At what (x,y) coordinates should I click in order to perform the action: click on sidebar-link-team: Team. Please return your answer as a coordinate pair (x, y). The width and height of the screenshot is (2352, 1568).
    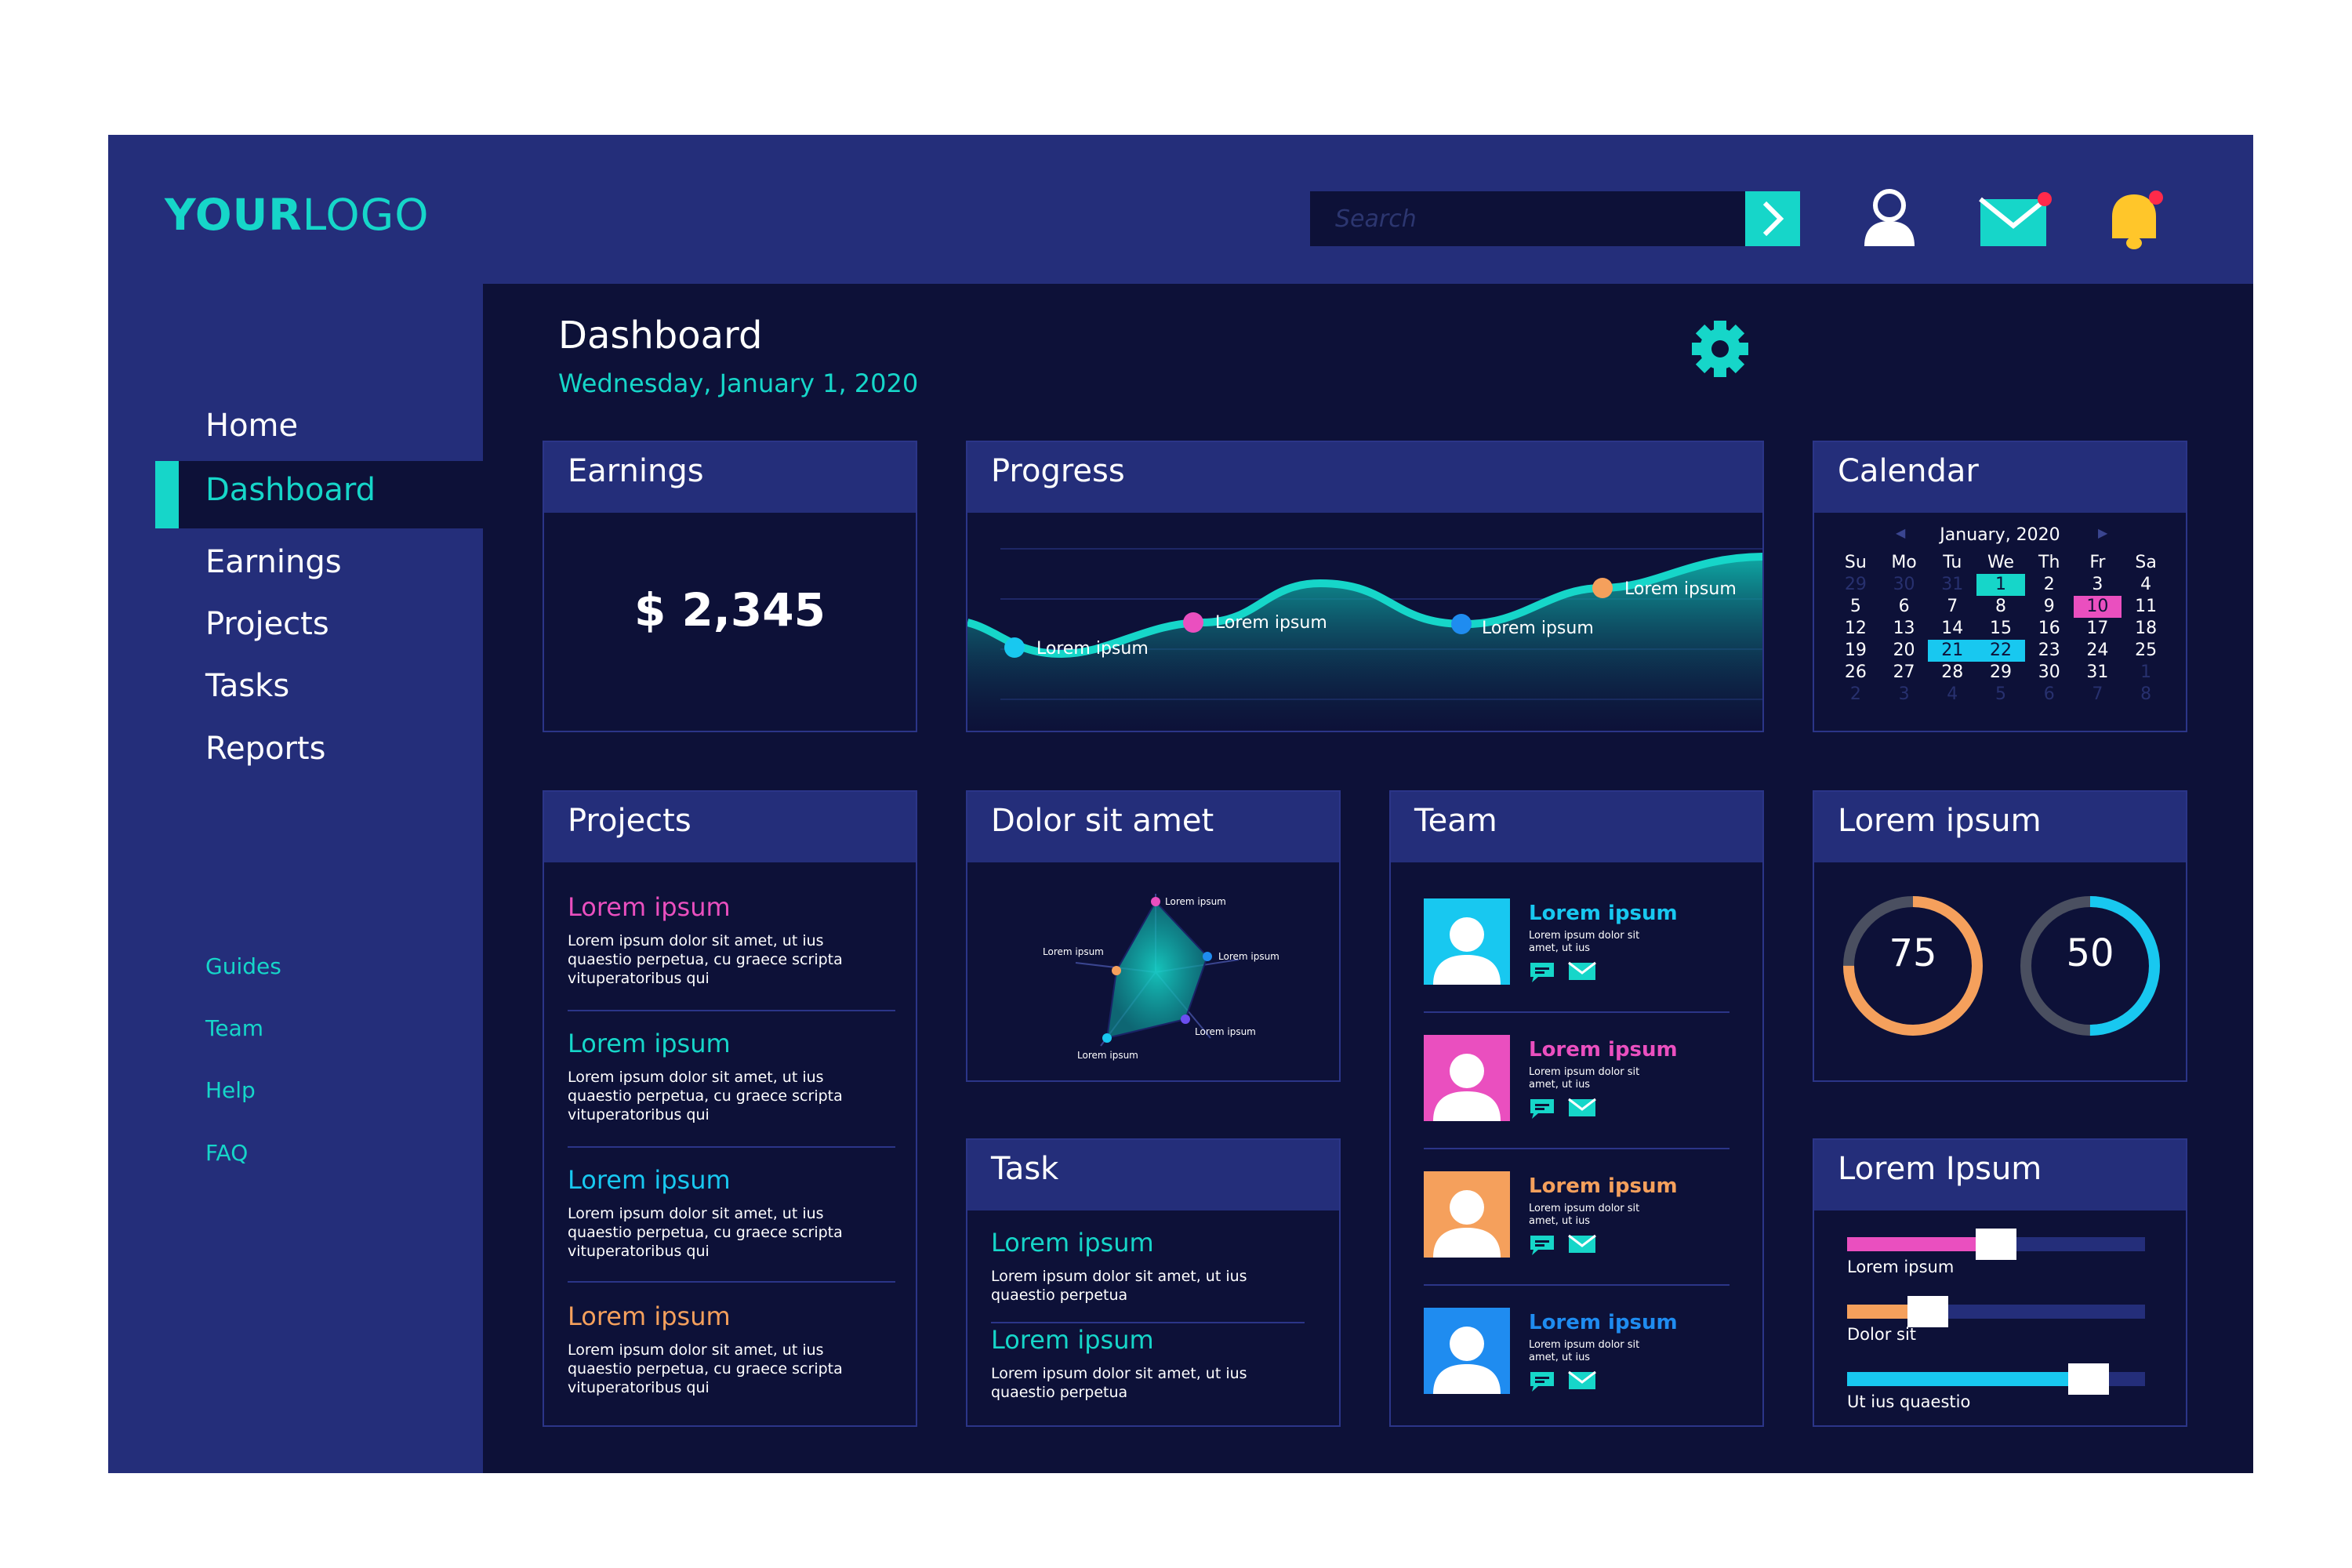
    Looking at the image, I should click on (234, 1028).